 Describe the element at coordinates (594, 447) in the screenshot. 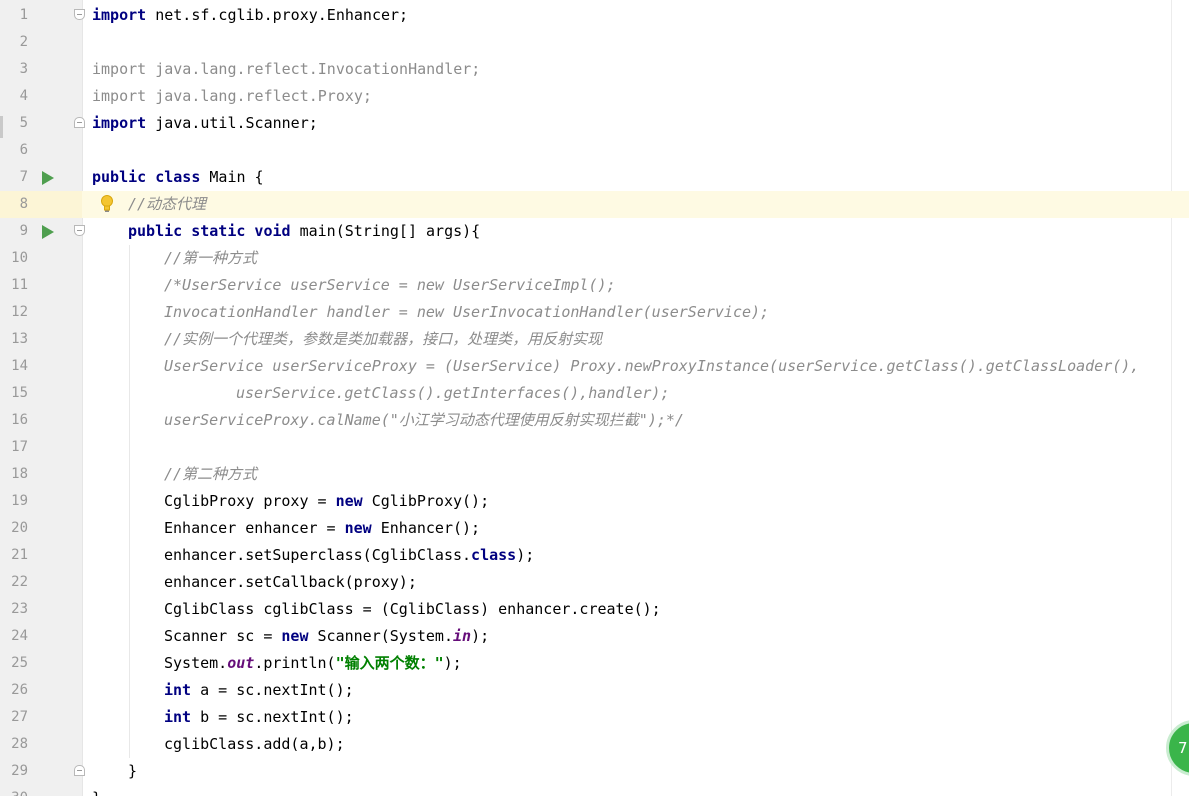

I see `code-line: 17` at that location.